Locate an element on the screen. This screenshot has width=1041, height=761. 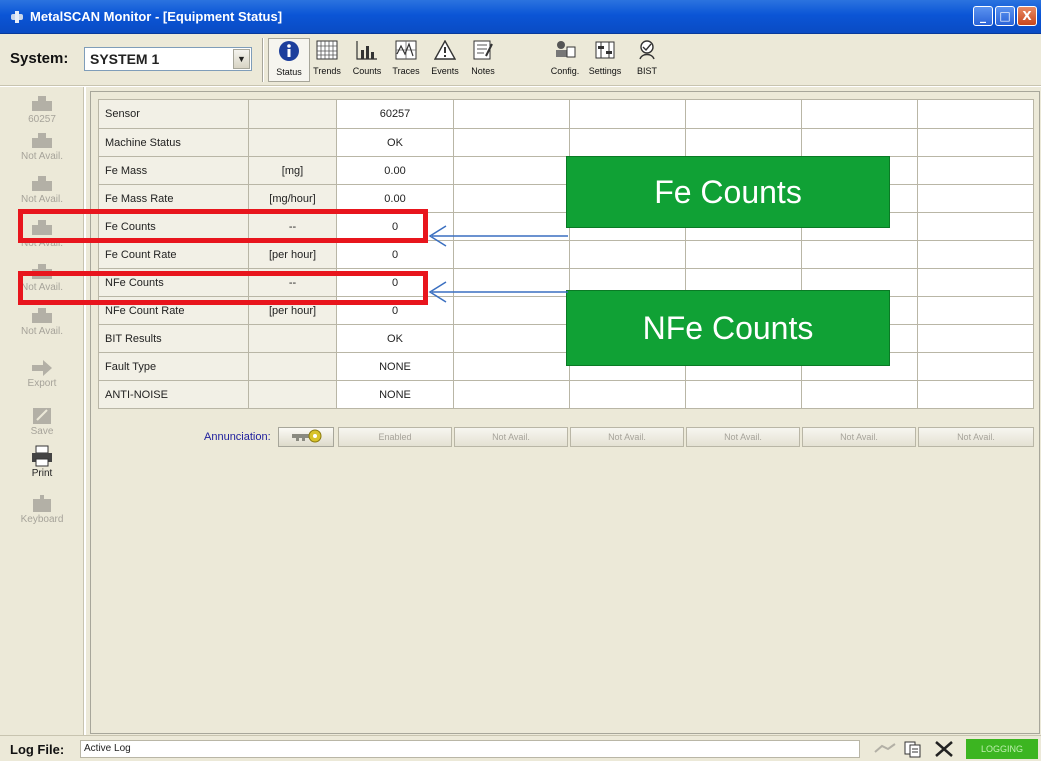
trends-button: Trends is located at coordinates (327, 60).